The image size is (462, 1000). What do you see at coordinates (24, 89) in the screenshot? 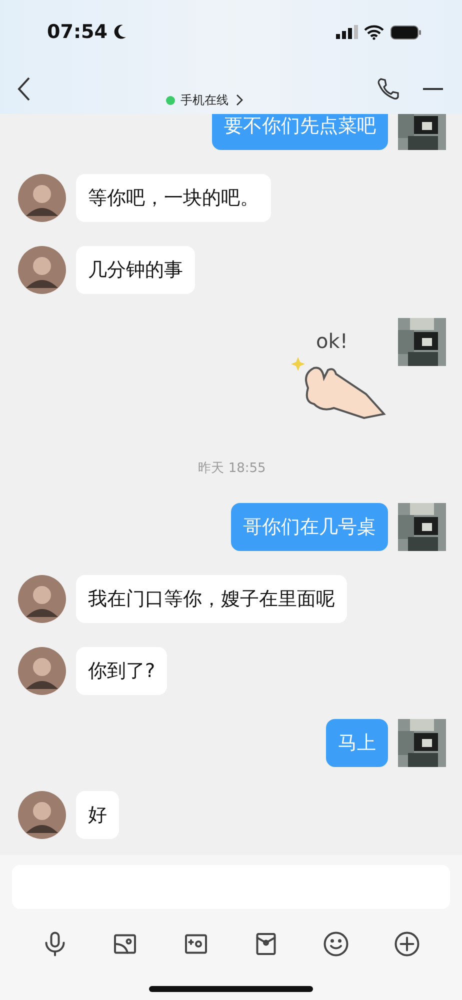
I see `back-icon` at bounding box center [24, 89].